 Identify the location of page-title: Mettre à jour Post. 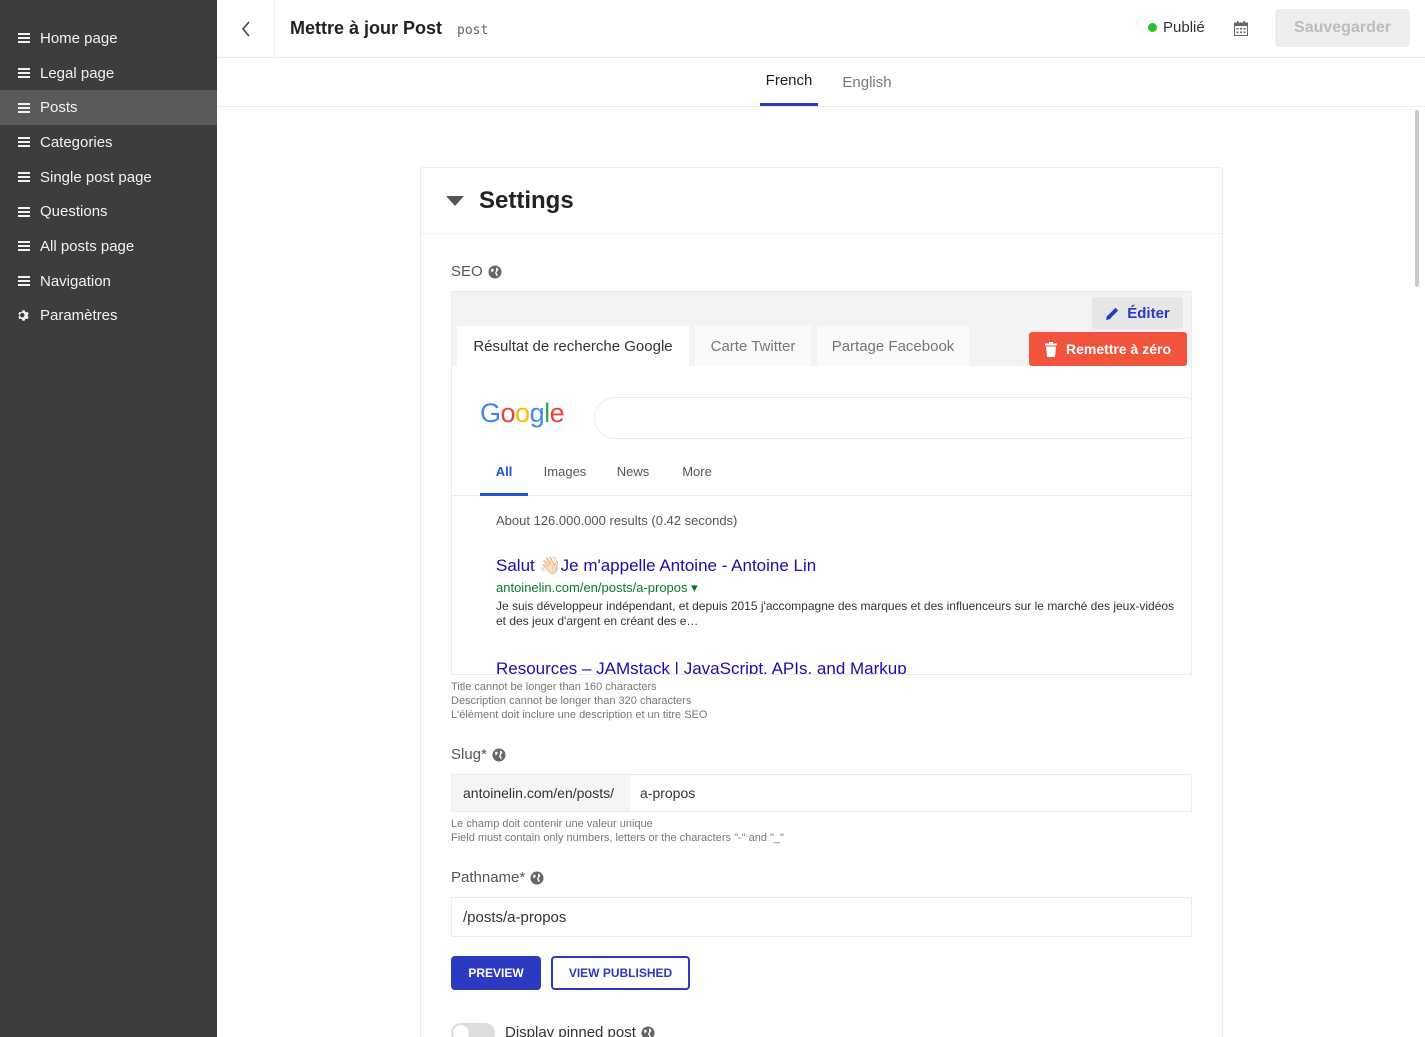
(366, 28).